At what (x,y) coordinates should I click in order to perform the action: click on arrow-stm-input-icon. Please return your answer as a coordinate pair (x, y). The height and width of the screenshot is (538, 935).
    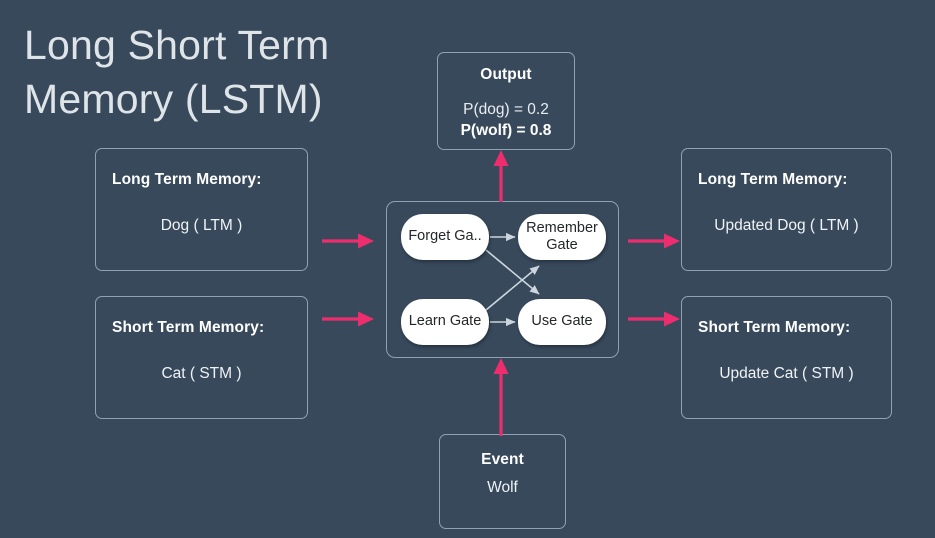
    Looking at the image, I should click on (348, 319).